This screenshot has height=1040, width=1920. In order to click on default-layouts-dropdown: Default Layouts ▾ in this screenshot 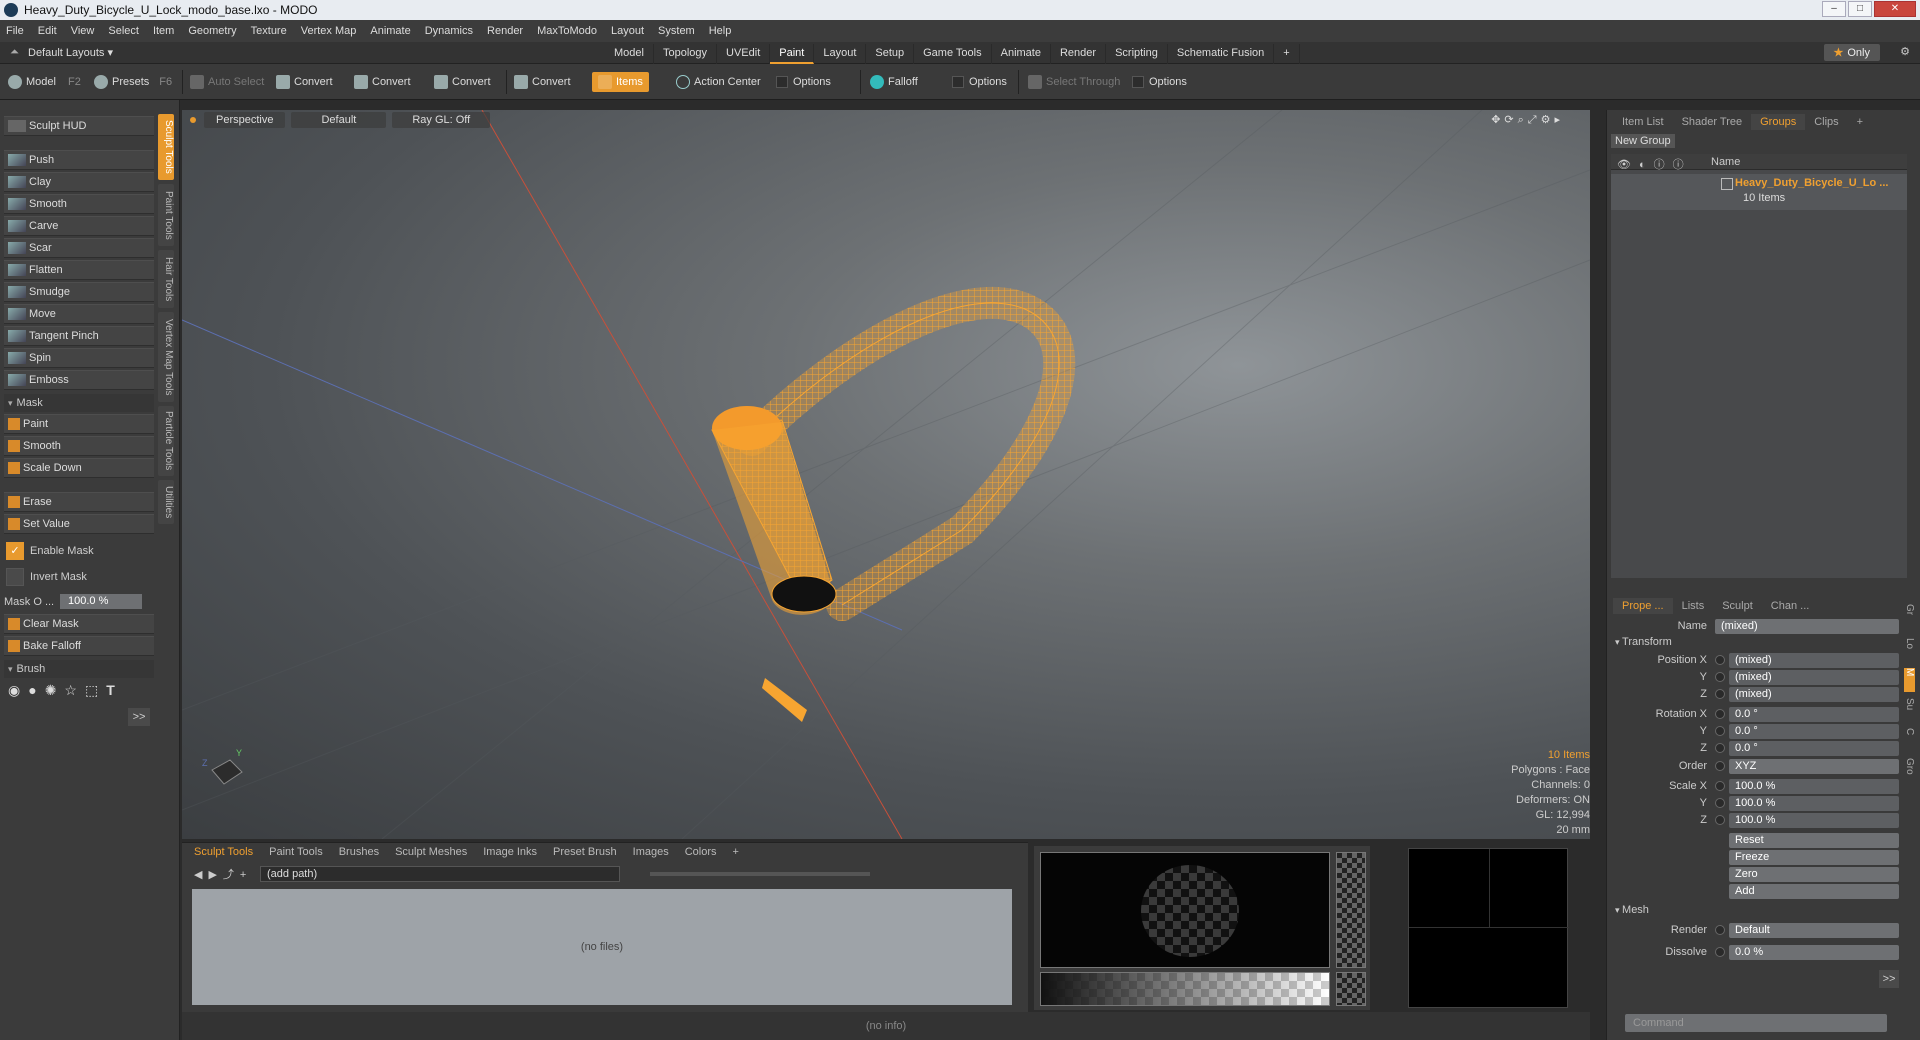, I will do `click(70, 52)`.